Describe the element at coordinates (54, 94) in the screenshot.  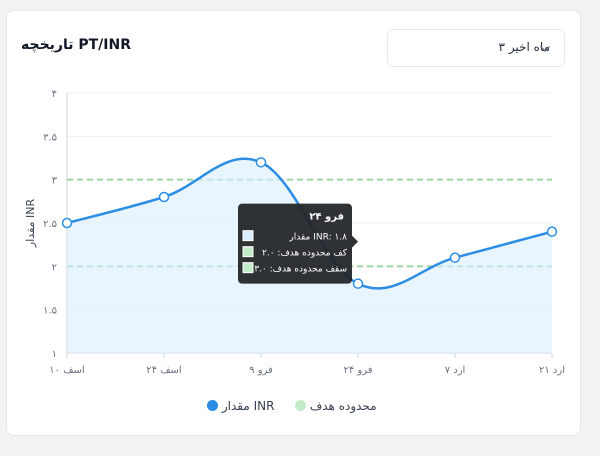
I see `y-tick-label: ۴` at that location.